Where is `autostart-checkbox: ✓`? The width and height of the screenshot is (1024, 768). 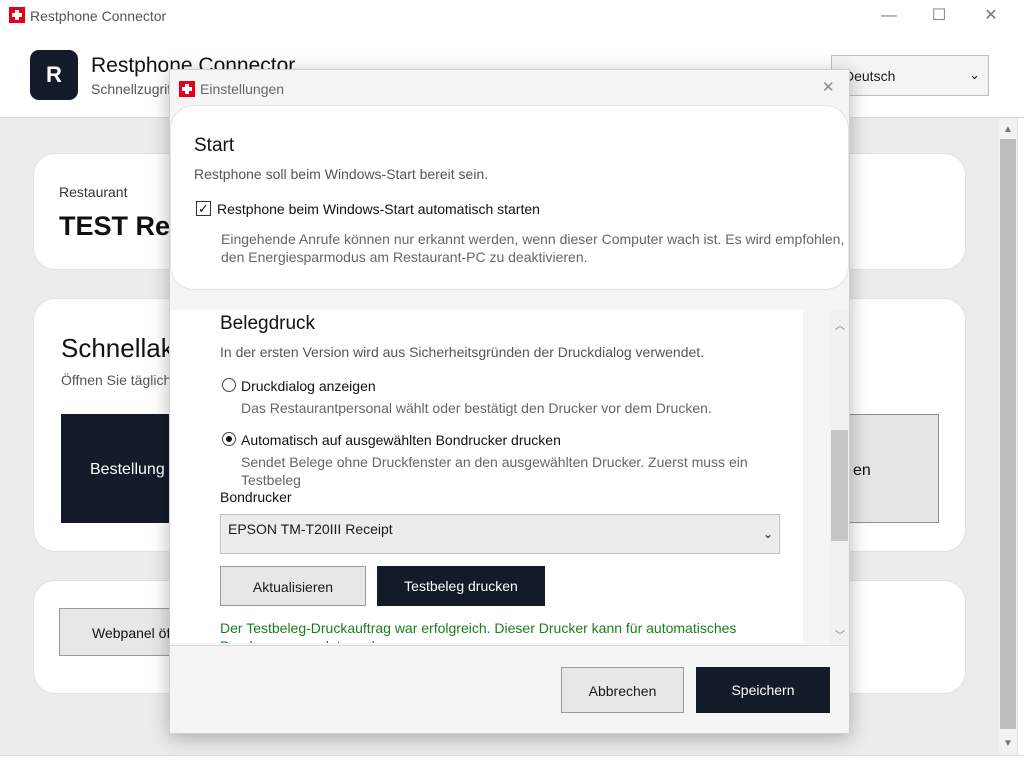 autostart-checkbox: ✓ is located at coordinates (203, 208).